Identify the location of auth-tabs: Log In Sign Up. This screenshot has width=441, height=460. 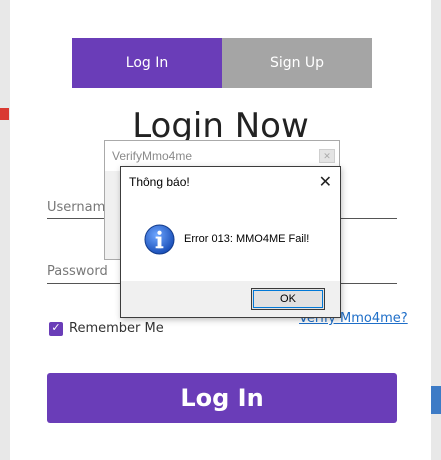
(222, 63).